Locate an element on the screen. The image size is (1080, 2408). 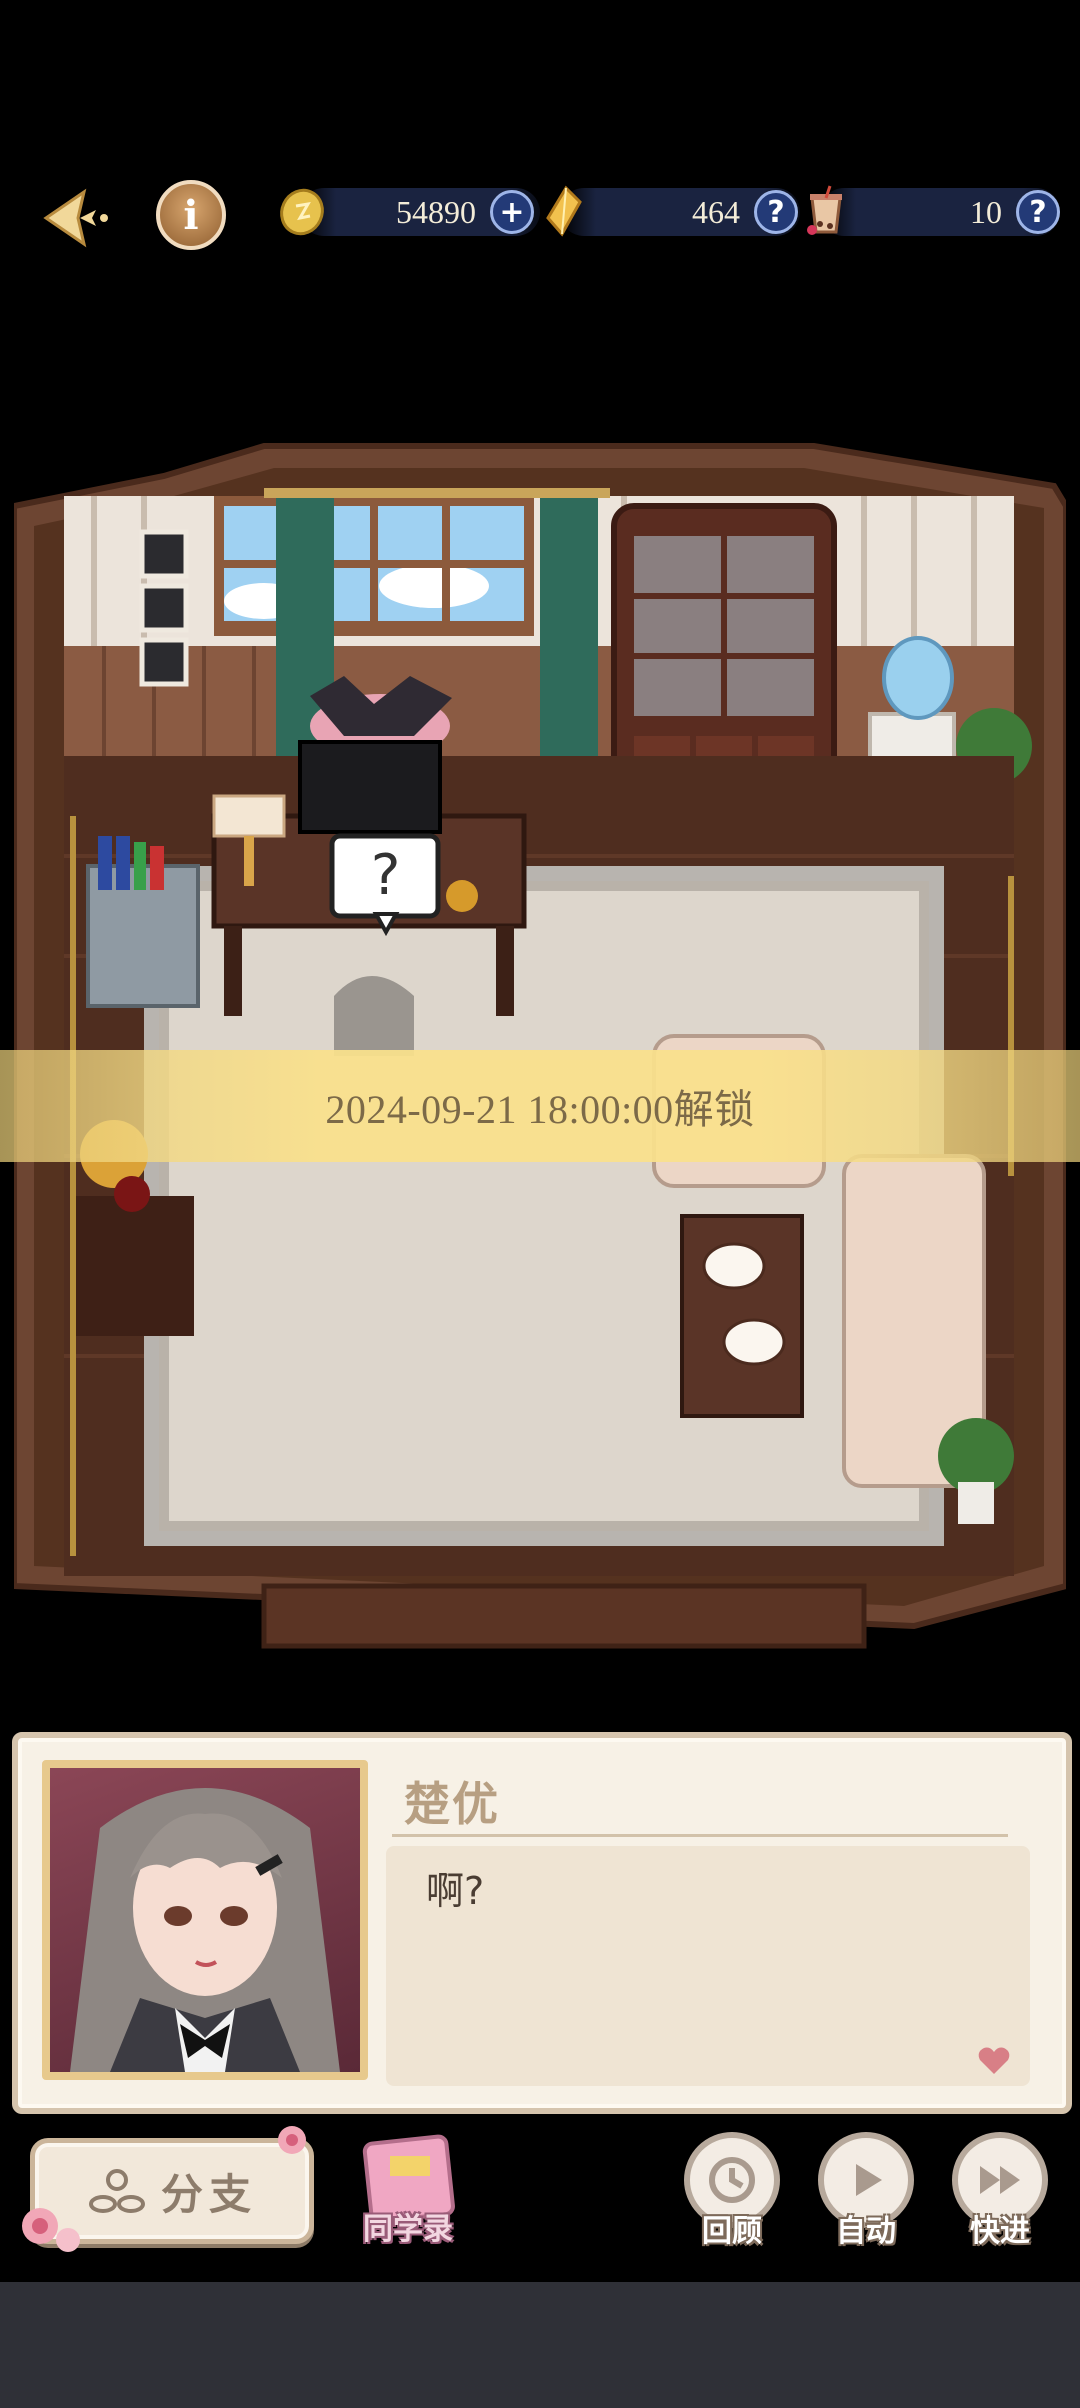
add-coins-button: + is located at coordinates (512, 212).